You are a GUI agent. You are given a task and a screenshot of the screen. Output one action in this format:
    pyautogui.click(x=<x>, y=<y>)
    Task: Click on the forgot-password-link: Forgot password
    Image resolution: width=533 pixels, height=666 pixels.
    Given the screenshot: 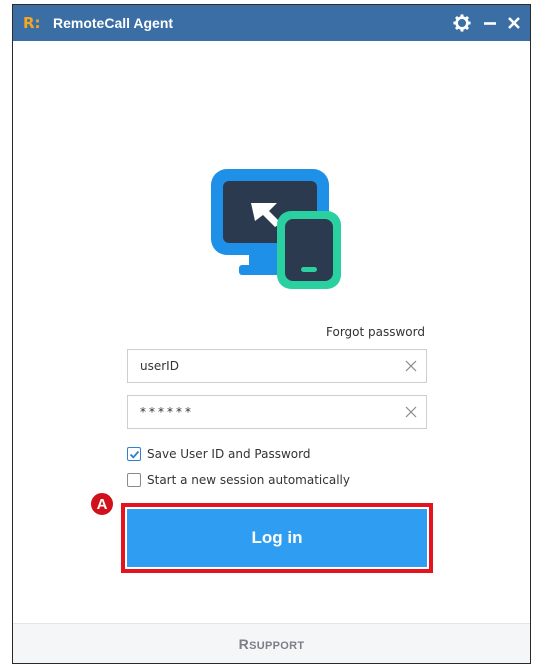 What is the action you would take?
    pyautogui.click(x=369, y=332)
    